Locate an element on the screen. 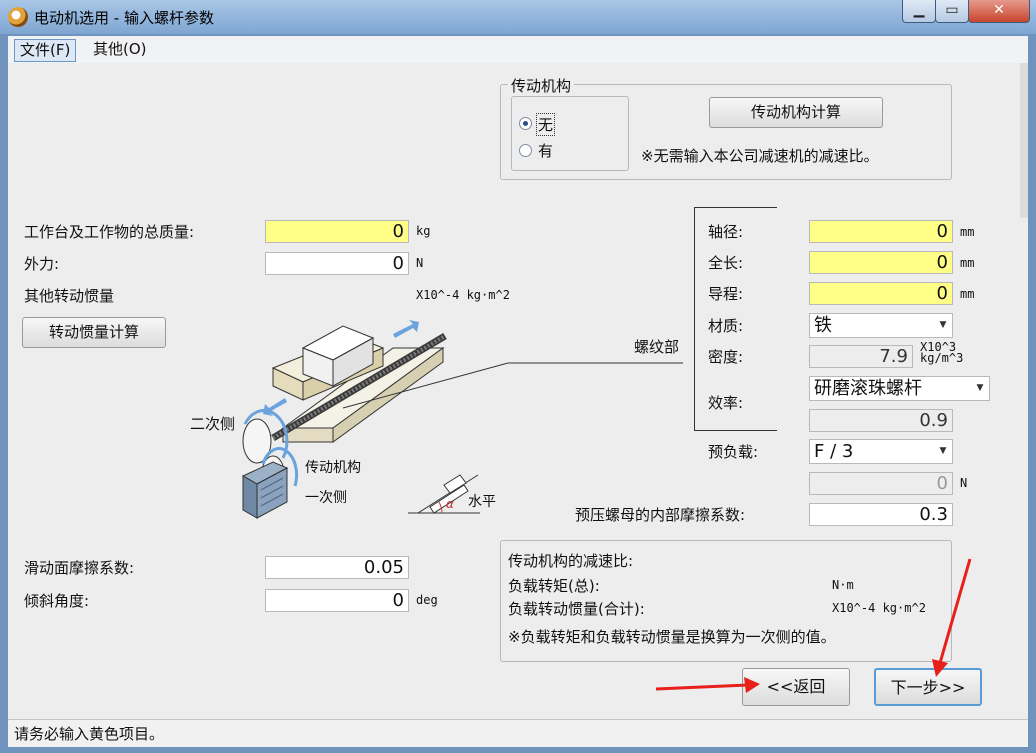 This screenshot has width=1036, height=753. incline-input: 0 is located at coordinates (337, 600).